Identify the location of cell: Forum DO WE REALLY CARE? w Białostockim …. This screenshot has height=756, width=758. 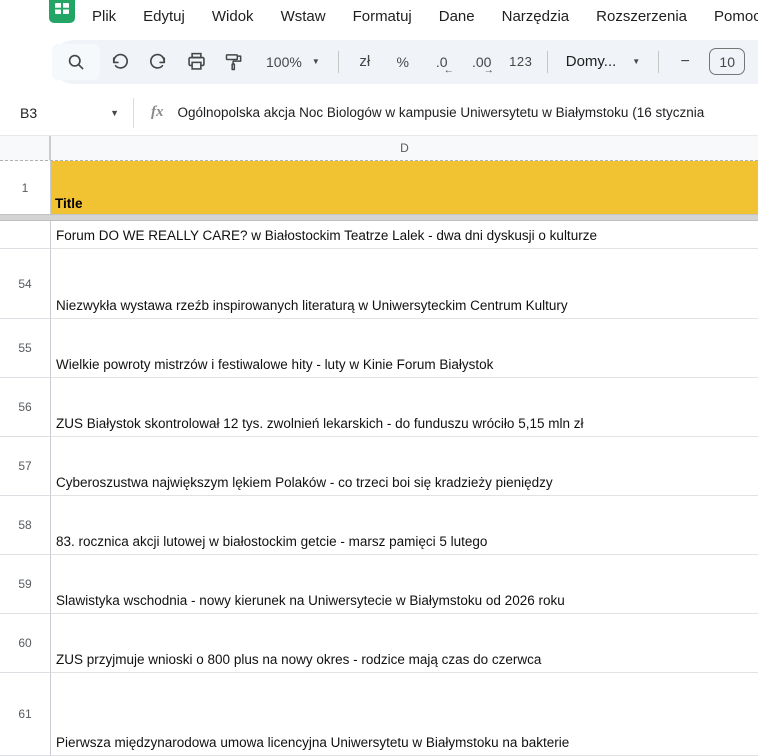
(404, 235).